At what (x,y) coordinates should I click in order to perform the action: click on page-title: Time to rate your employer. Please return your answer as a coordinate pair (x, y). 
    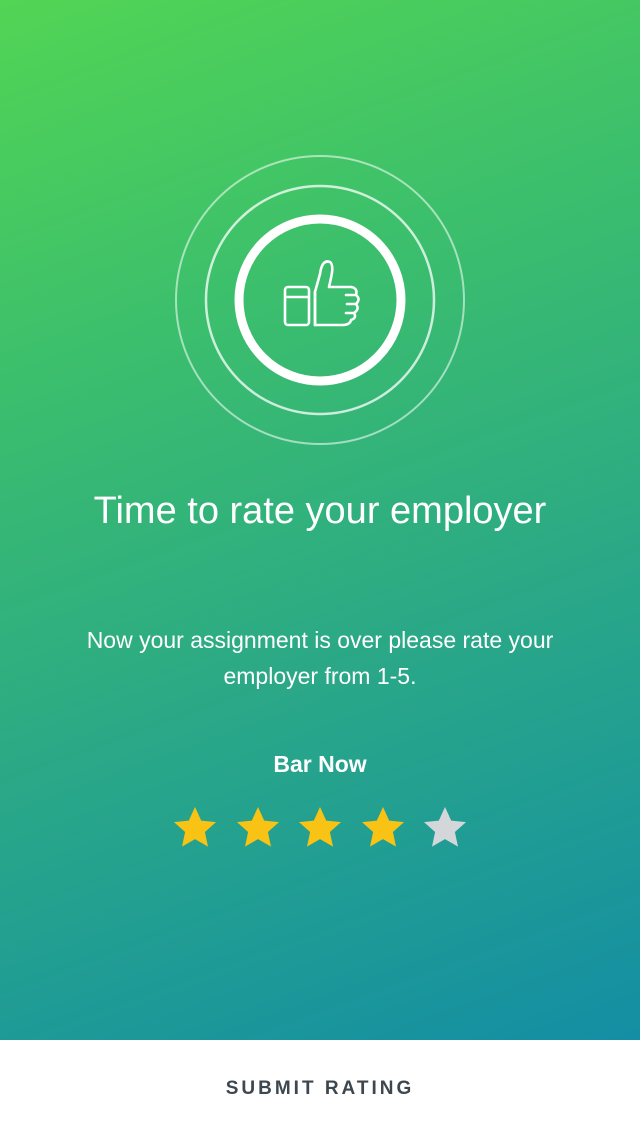
    Looking at the image, I should click on (320, 511).